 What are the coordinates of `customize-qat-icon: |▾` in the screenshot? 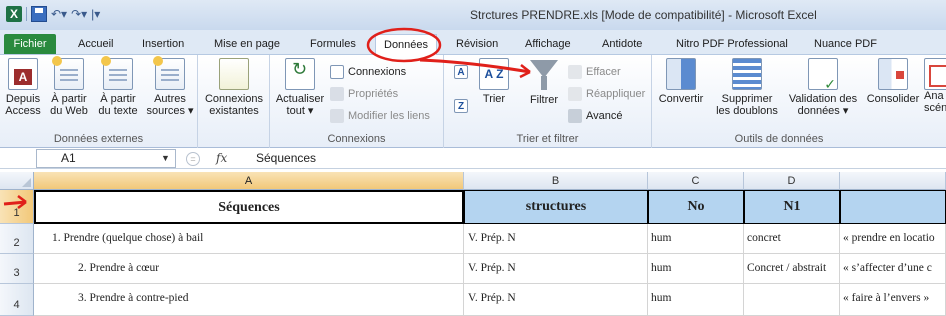 It's located at (95, 14).